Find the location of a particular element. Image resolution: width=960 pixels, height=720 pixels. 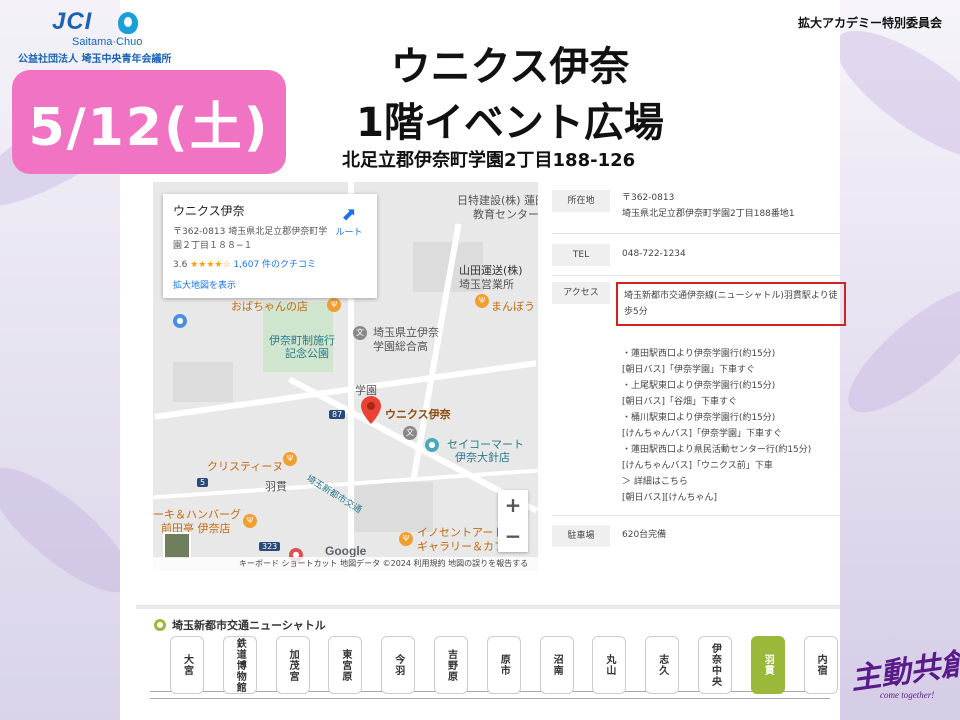

station-0: 大宮 is located at coordinates (187, 665).